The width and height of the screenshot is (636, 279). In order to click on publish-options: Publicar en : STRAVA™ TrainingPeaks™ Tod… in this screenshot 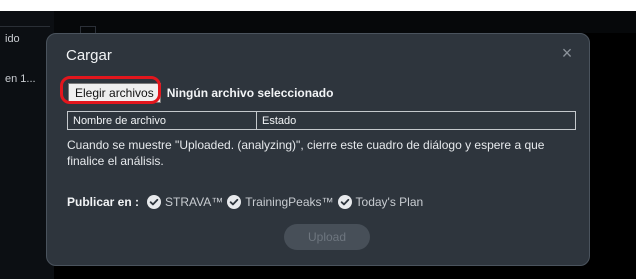, I will do `click(247, 202)`.